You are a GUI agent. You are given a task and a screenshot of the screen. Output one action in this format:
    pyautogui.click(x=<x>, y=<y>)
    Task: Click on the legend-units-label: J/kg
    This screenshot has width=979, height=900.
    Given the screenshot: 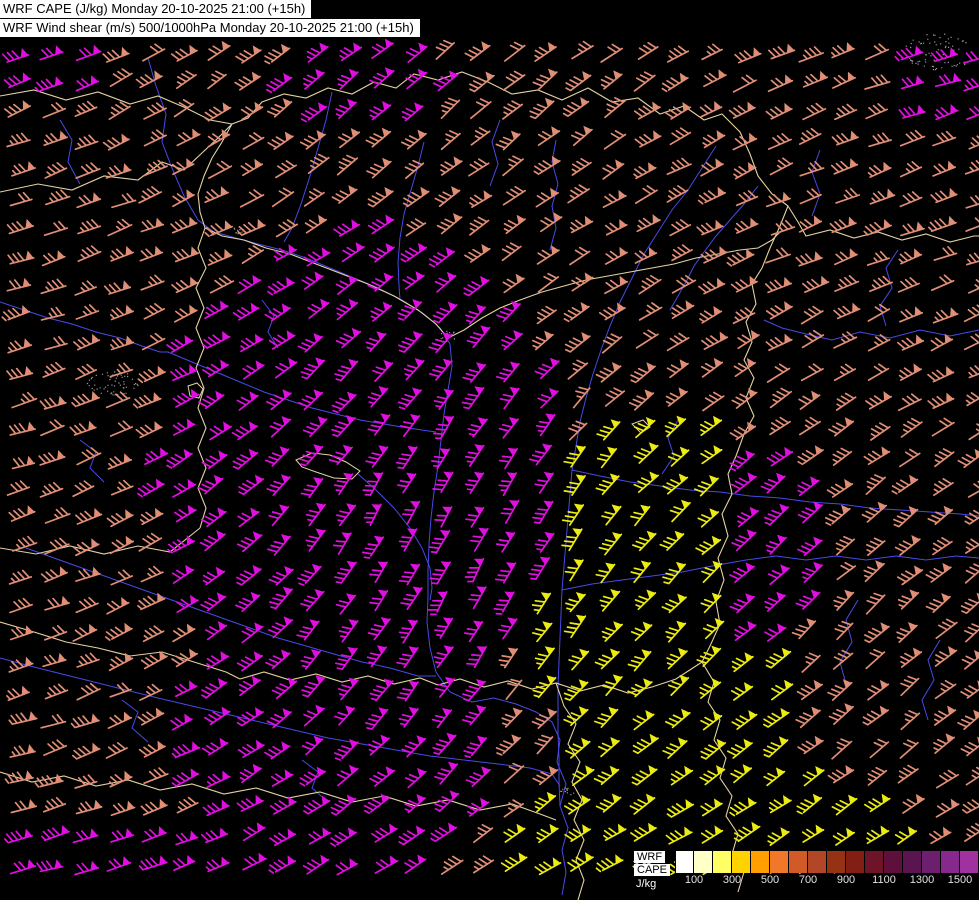 What is the action you would take?
    pyautogui.click(x=646, y=884)
    